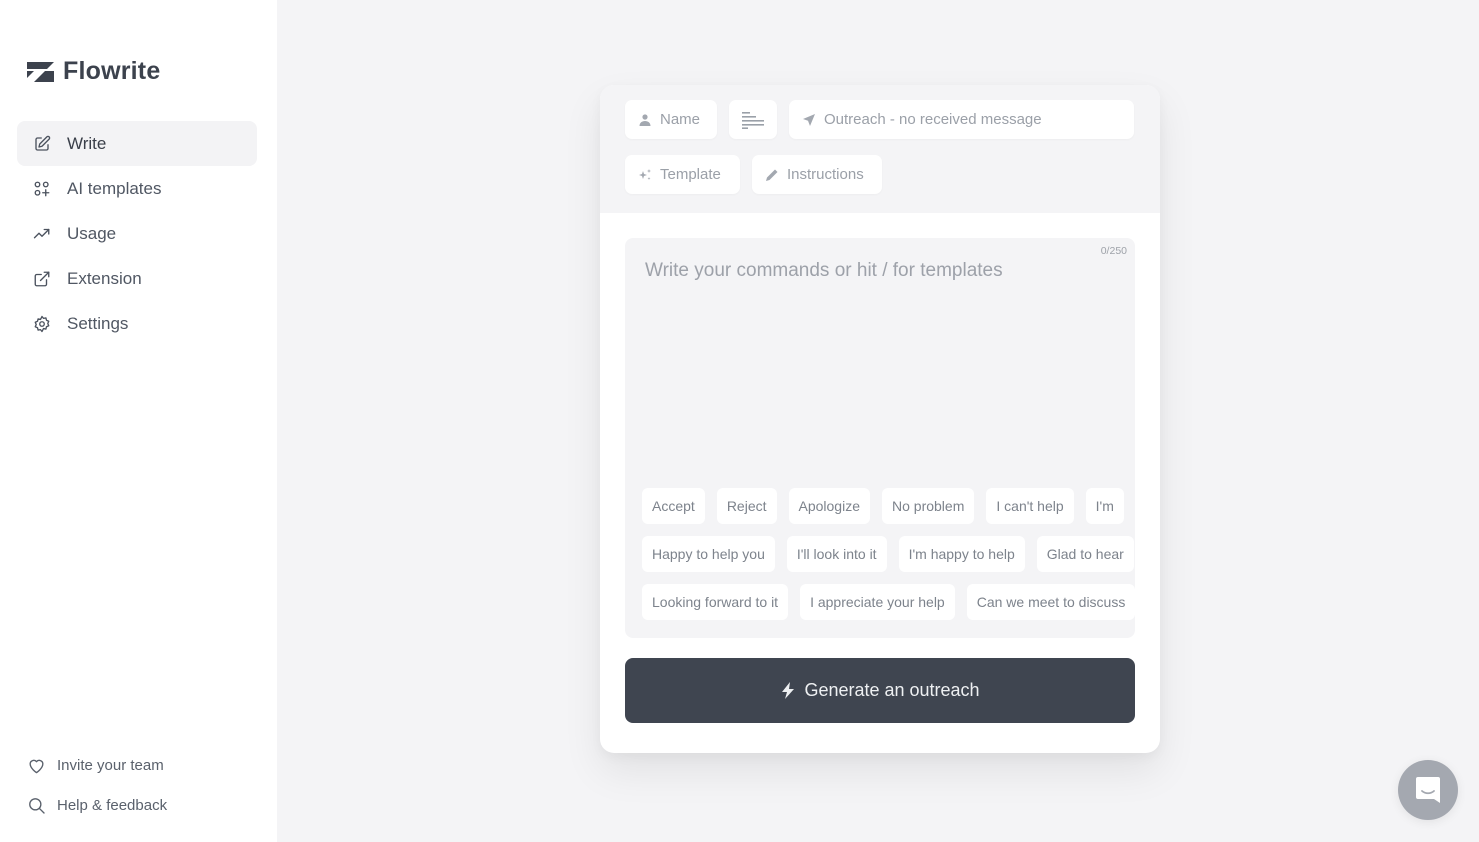 The width and height of the screenshot is (1479, 842). Describe the element at coordinates (112, 71) in the screenshot. I see `app-name: Flowrite` at that location.